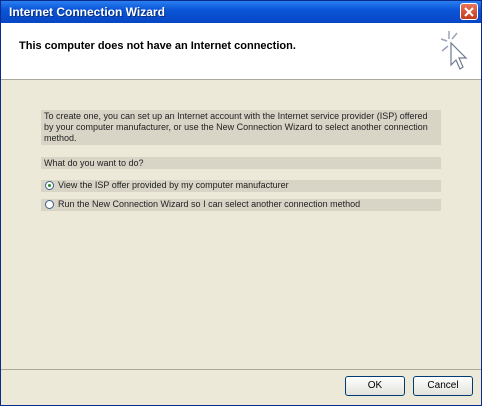 Image resolution: width=482 pixels, height=406 pixels. Describe the element at coordinates (49, 204) in the screenshot. I see `radio-new-connection-wizard` at that location.